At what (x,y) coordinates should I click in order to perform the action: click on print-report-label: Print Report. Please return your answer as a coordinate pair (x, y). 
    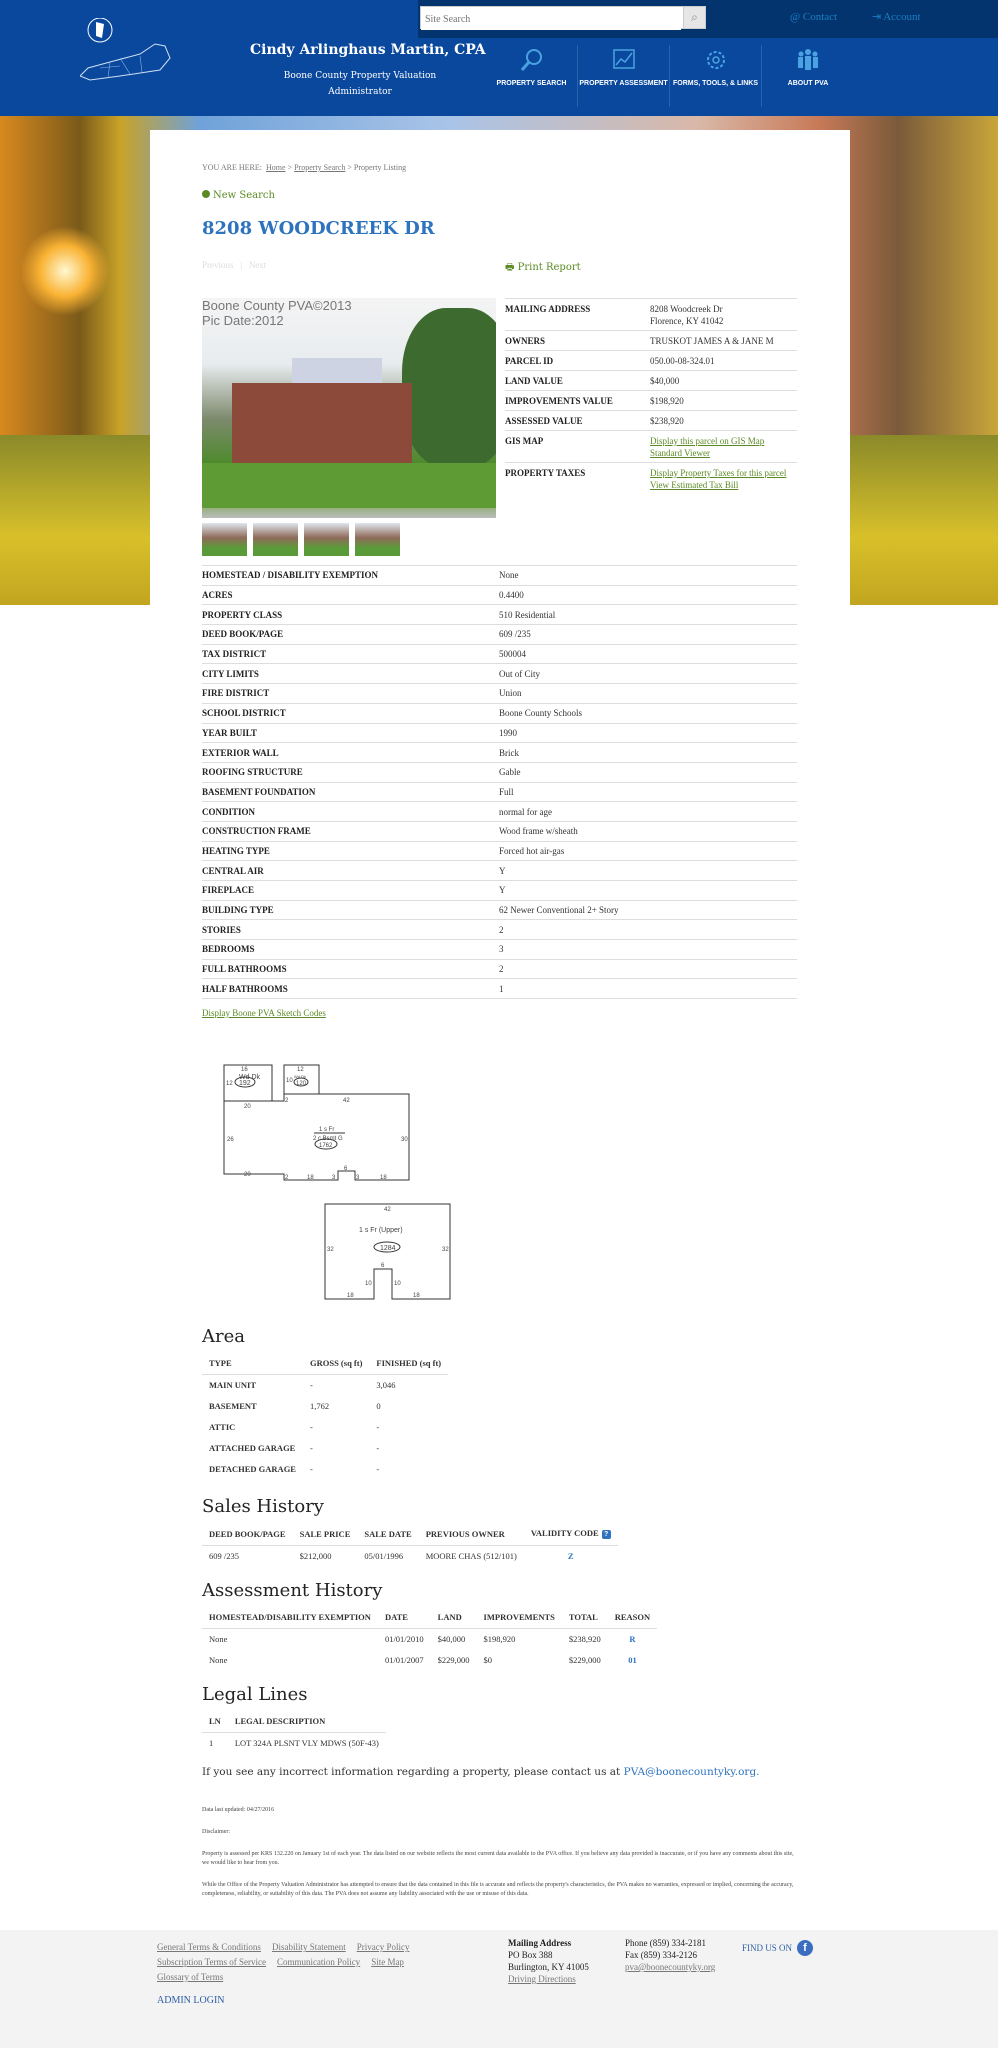
    Looking at the image, I should click on (549, 267).